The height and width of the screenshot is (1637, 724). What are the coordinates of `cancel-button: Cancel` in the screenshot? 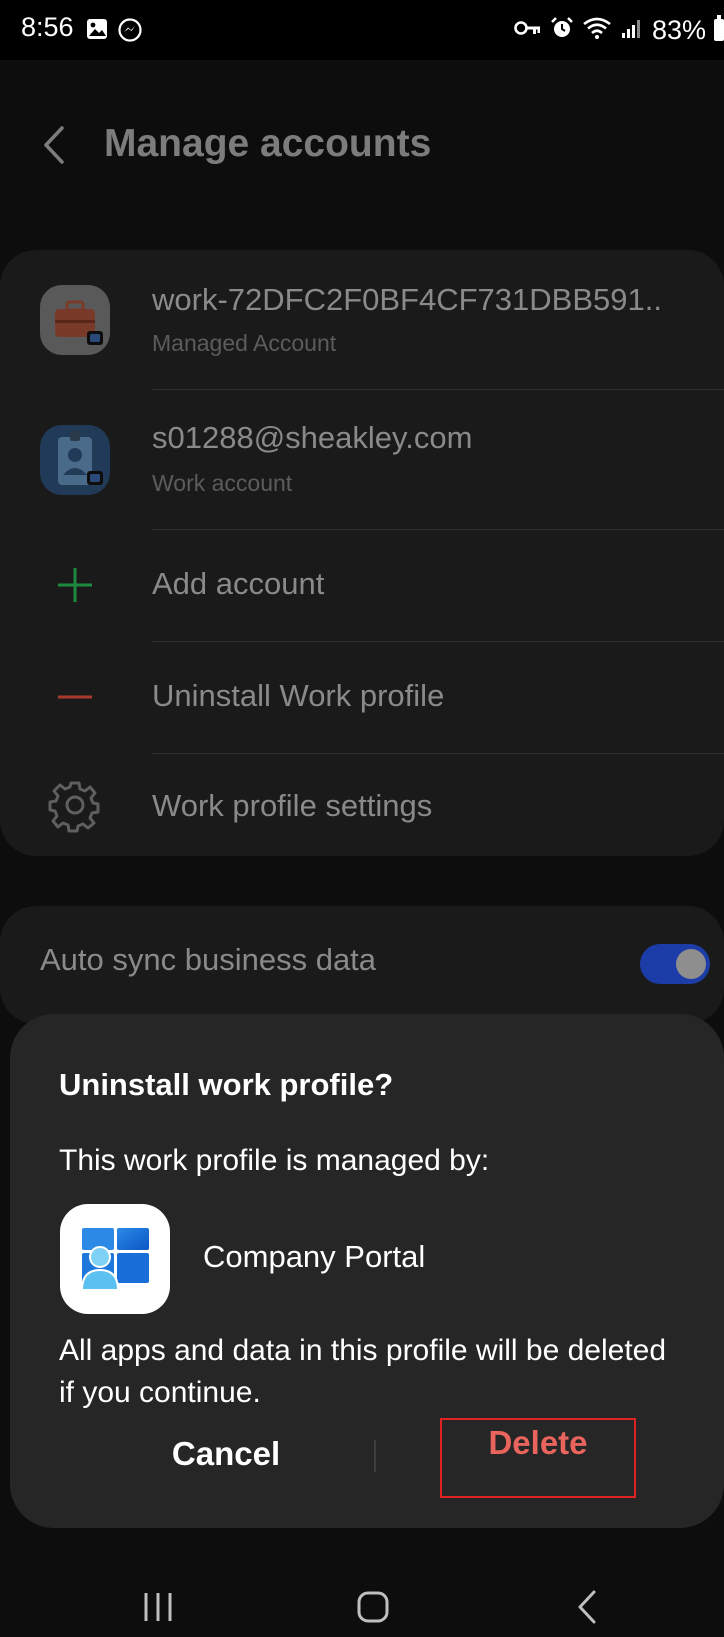 It's located at (226, 1454).